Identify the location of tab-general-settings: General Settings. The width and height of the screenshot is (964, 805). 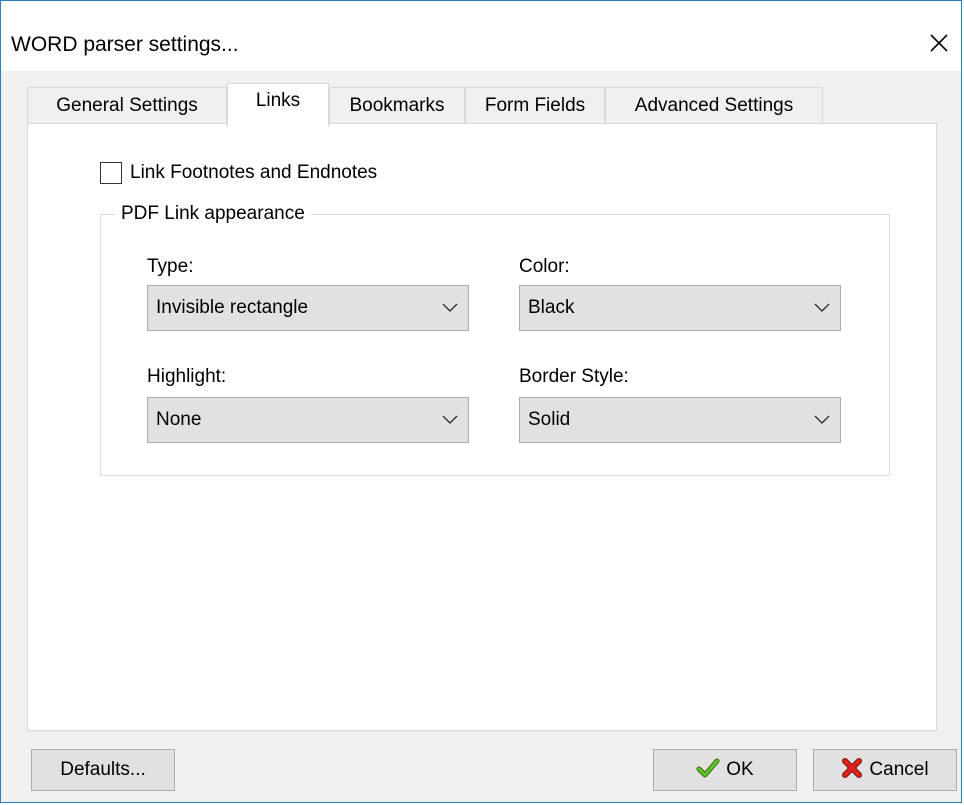
(127, 106).